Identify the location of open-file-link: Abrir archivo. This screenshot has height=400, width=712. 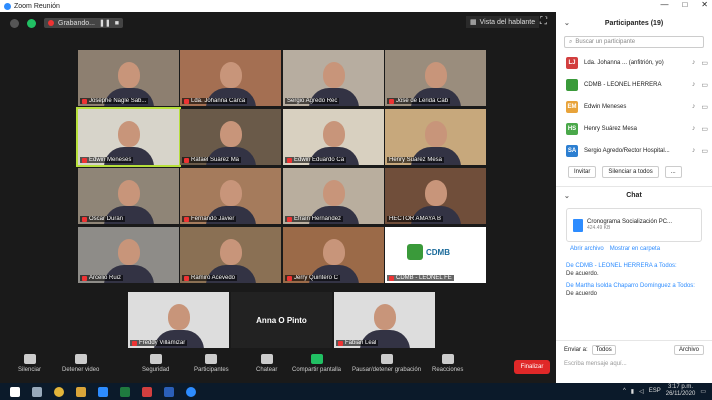
(587, 249).